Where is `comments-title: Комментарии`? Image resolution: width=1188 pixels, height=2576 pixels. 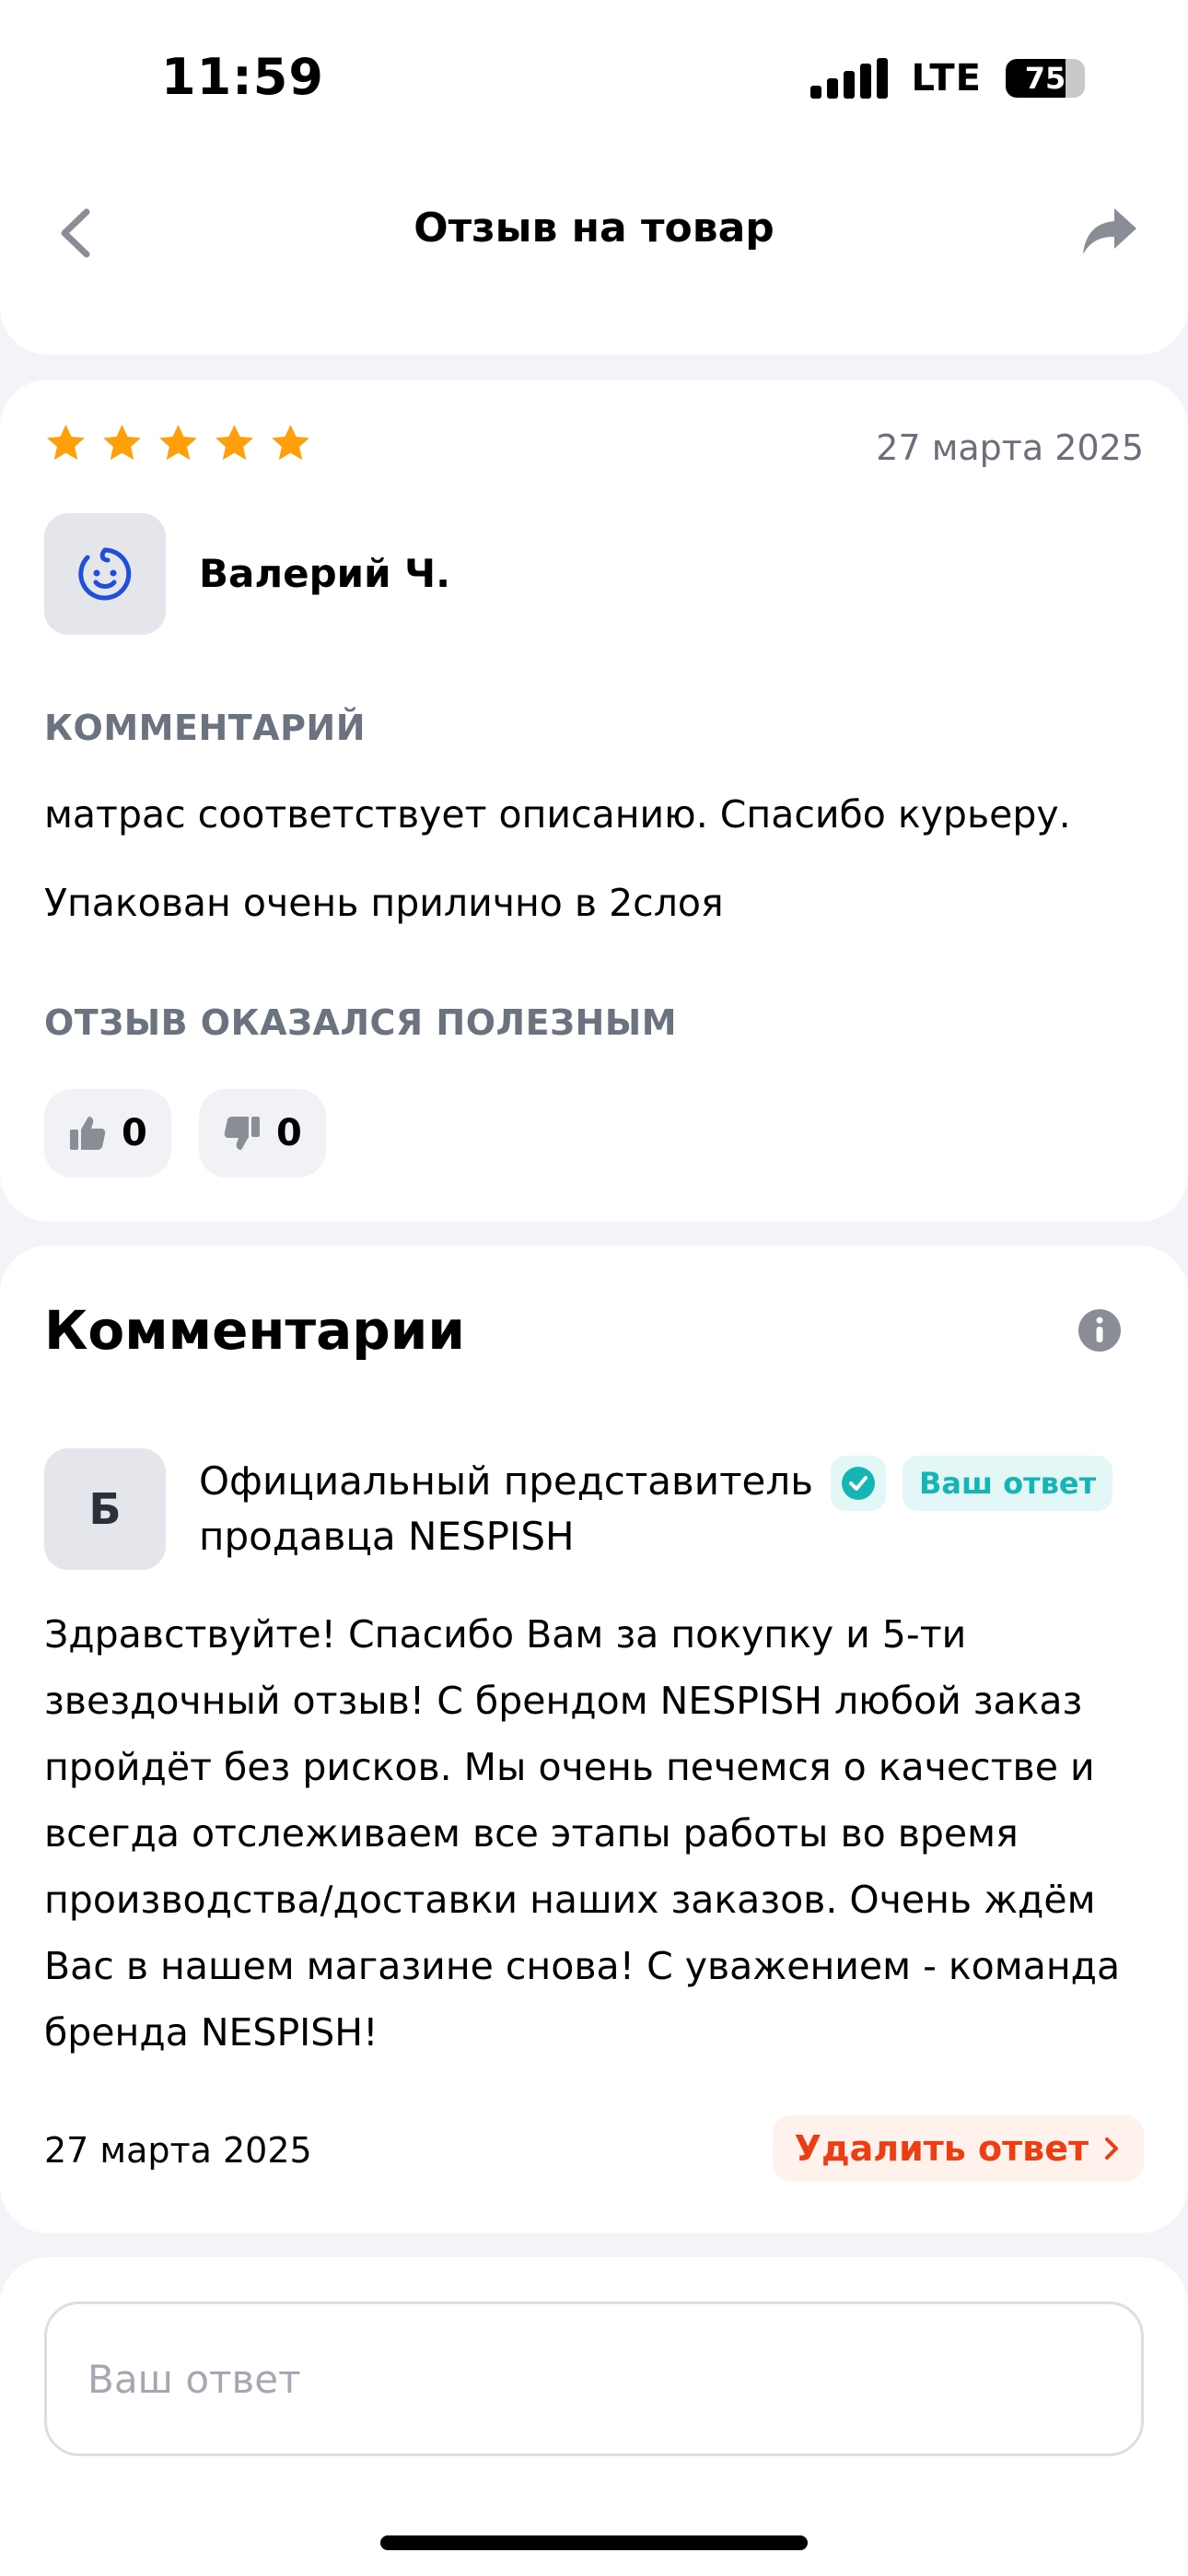 comments-title: Комментарии is located at coordinates (255, 1330).